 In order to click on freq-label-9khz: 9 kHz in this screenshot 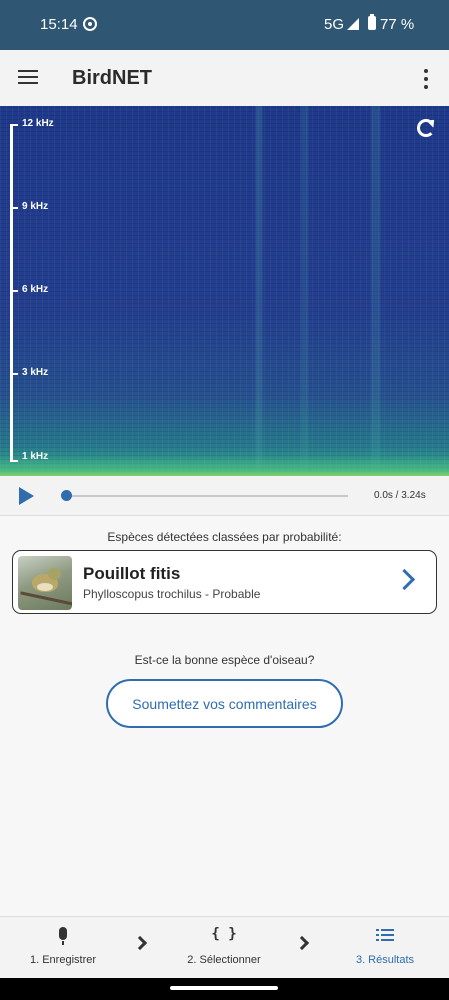, I will do `click(35, 206)`.